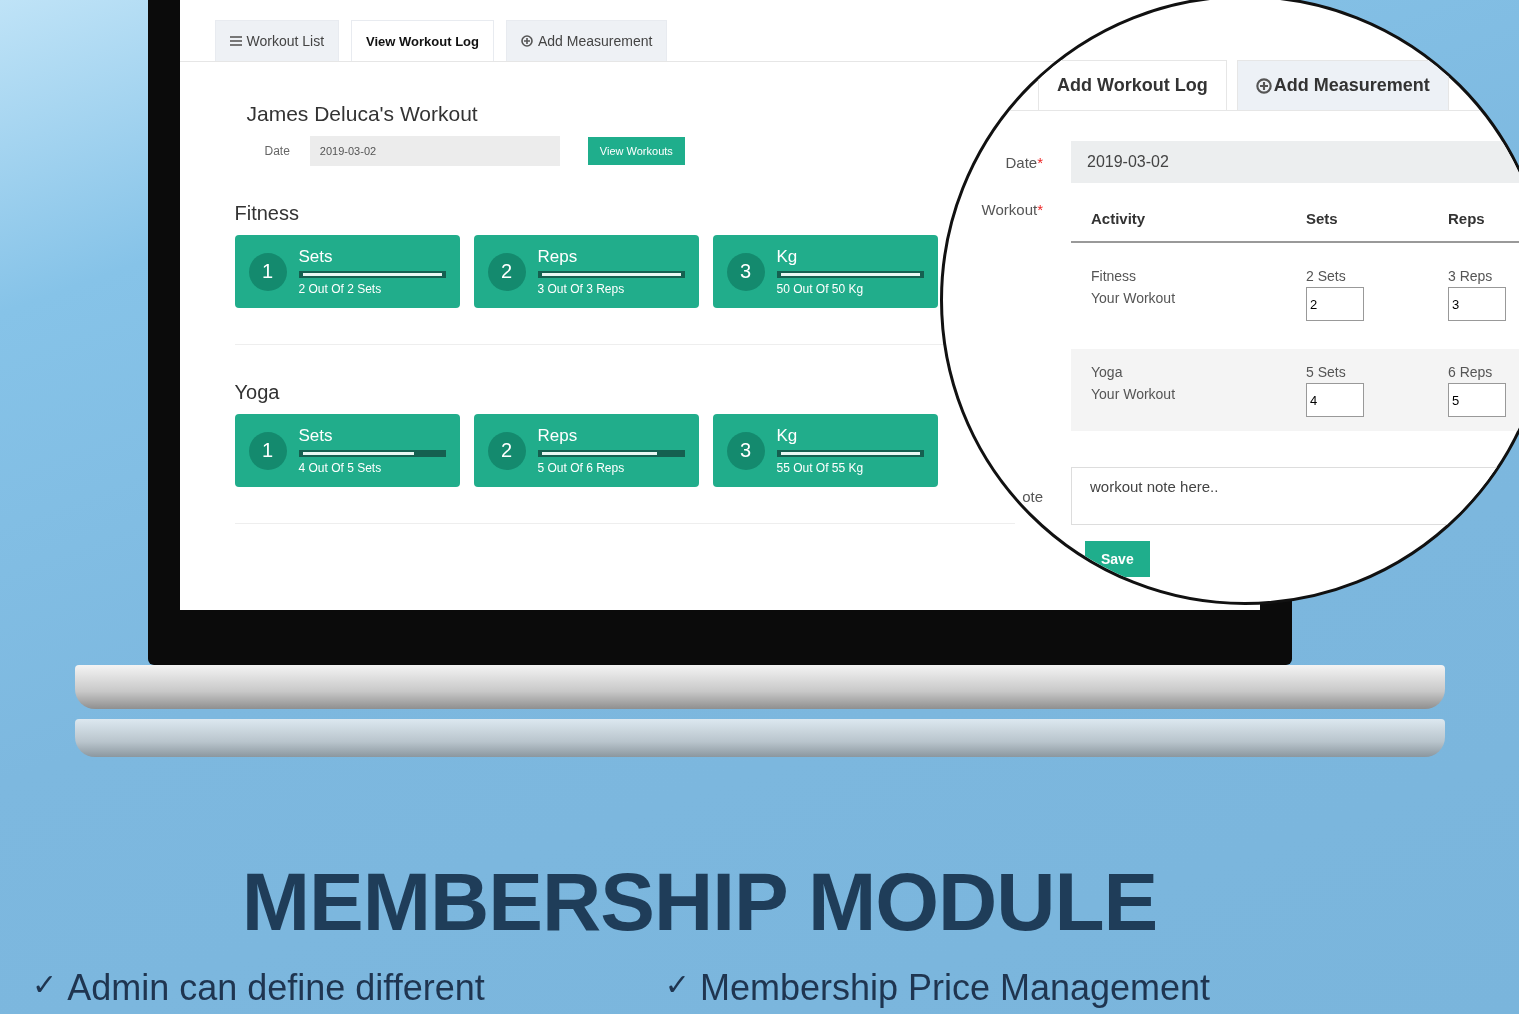 The width and height of the screenshot is (1519, 1014). Describe the element at coordinates (257, 392) in the screenshot. I see `group-title: Yoga` at that location.